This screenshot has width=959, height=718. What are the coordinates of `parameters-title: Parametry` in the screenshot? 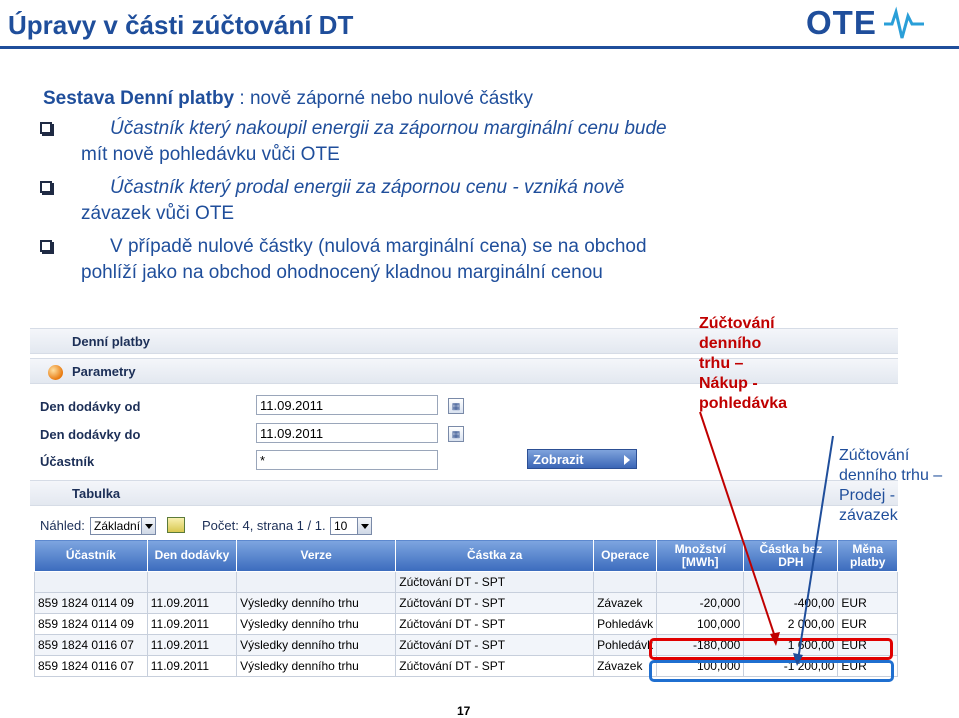 It's located at (104, 371).